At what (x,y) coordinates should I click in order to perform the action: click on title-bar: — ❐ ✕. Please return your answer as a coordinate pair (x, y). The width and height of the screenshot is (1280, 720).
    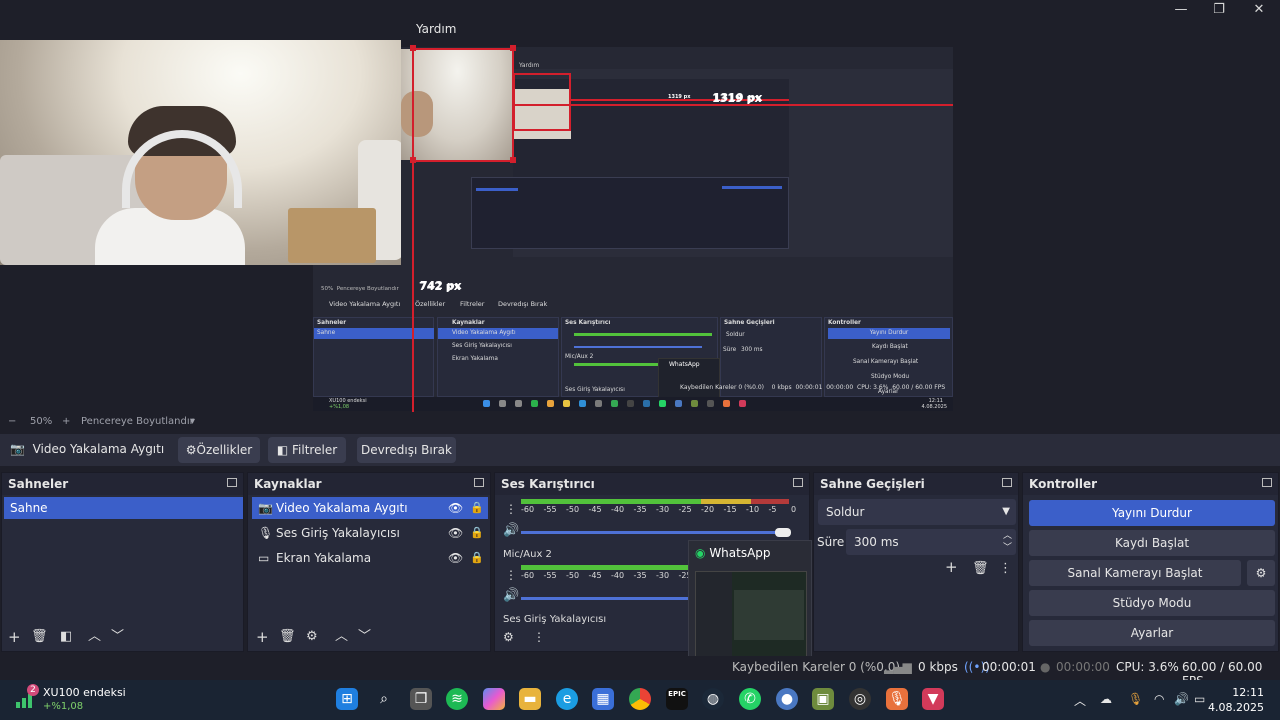
    Looking at the image, I should click on (640, 11).